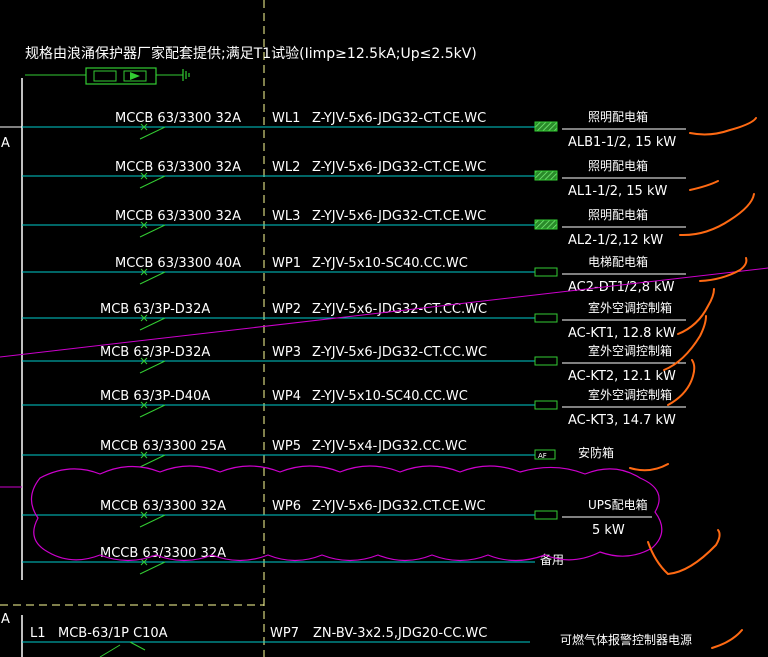  Describe the element at coordinates (286, 263) in the screenshot. I see `circuit-code: WP1` at that location.